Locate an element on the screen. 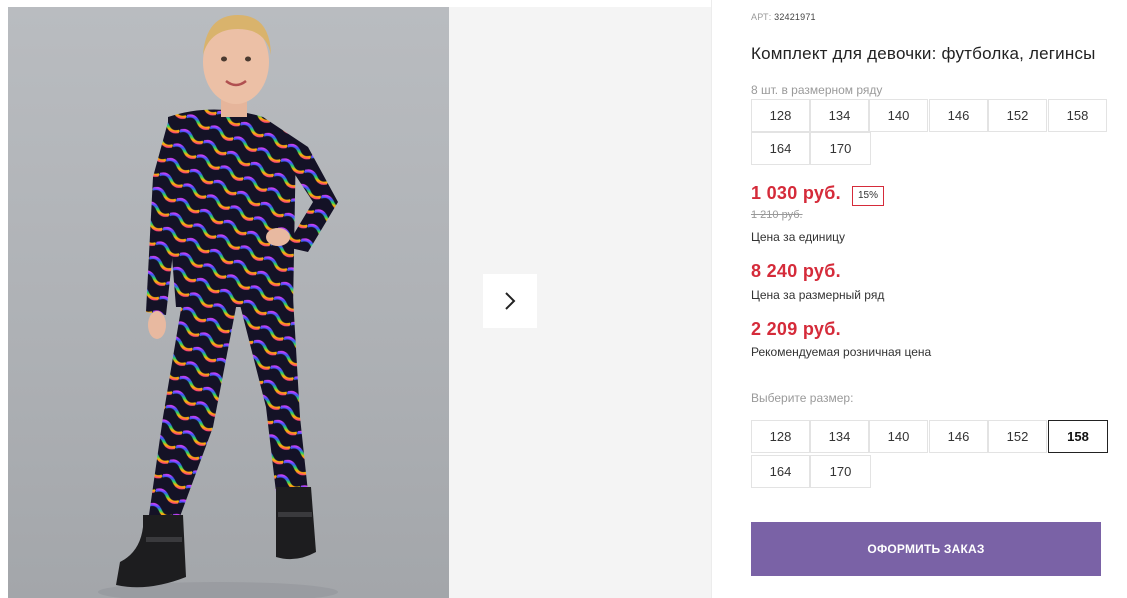 Image resolution: width=1127 pixels, height=598 pixels. size-range-cell: 134 is located at coordinates (839, 115).